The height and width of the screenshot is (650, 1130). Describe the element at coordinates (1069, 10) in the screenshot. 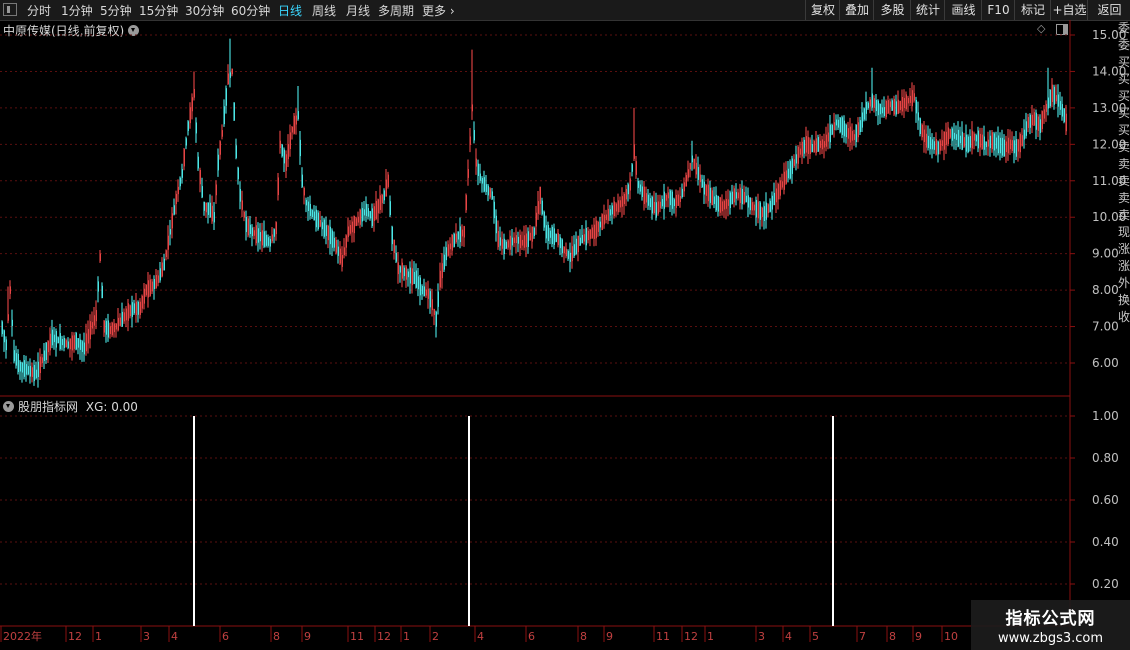

I see `toolbar-button: +自选` at that location.